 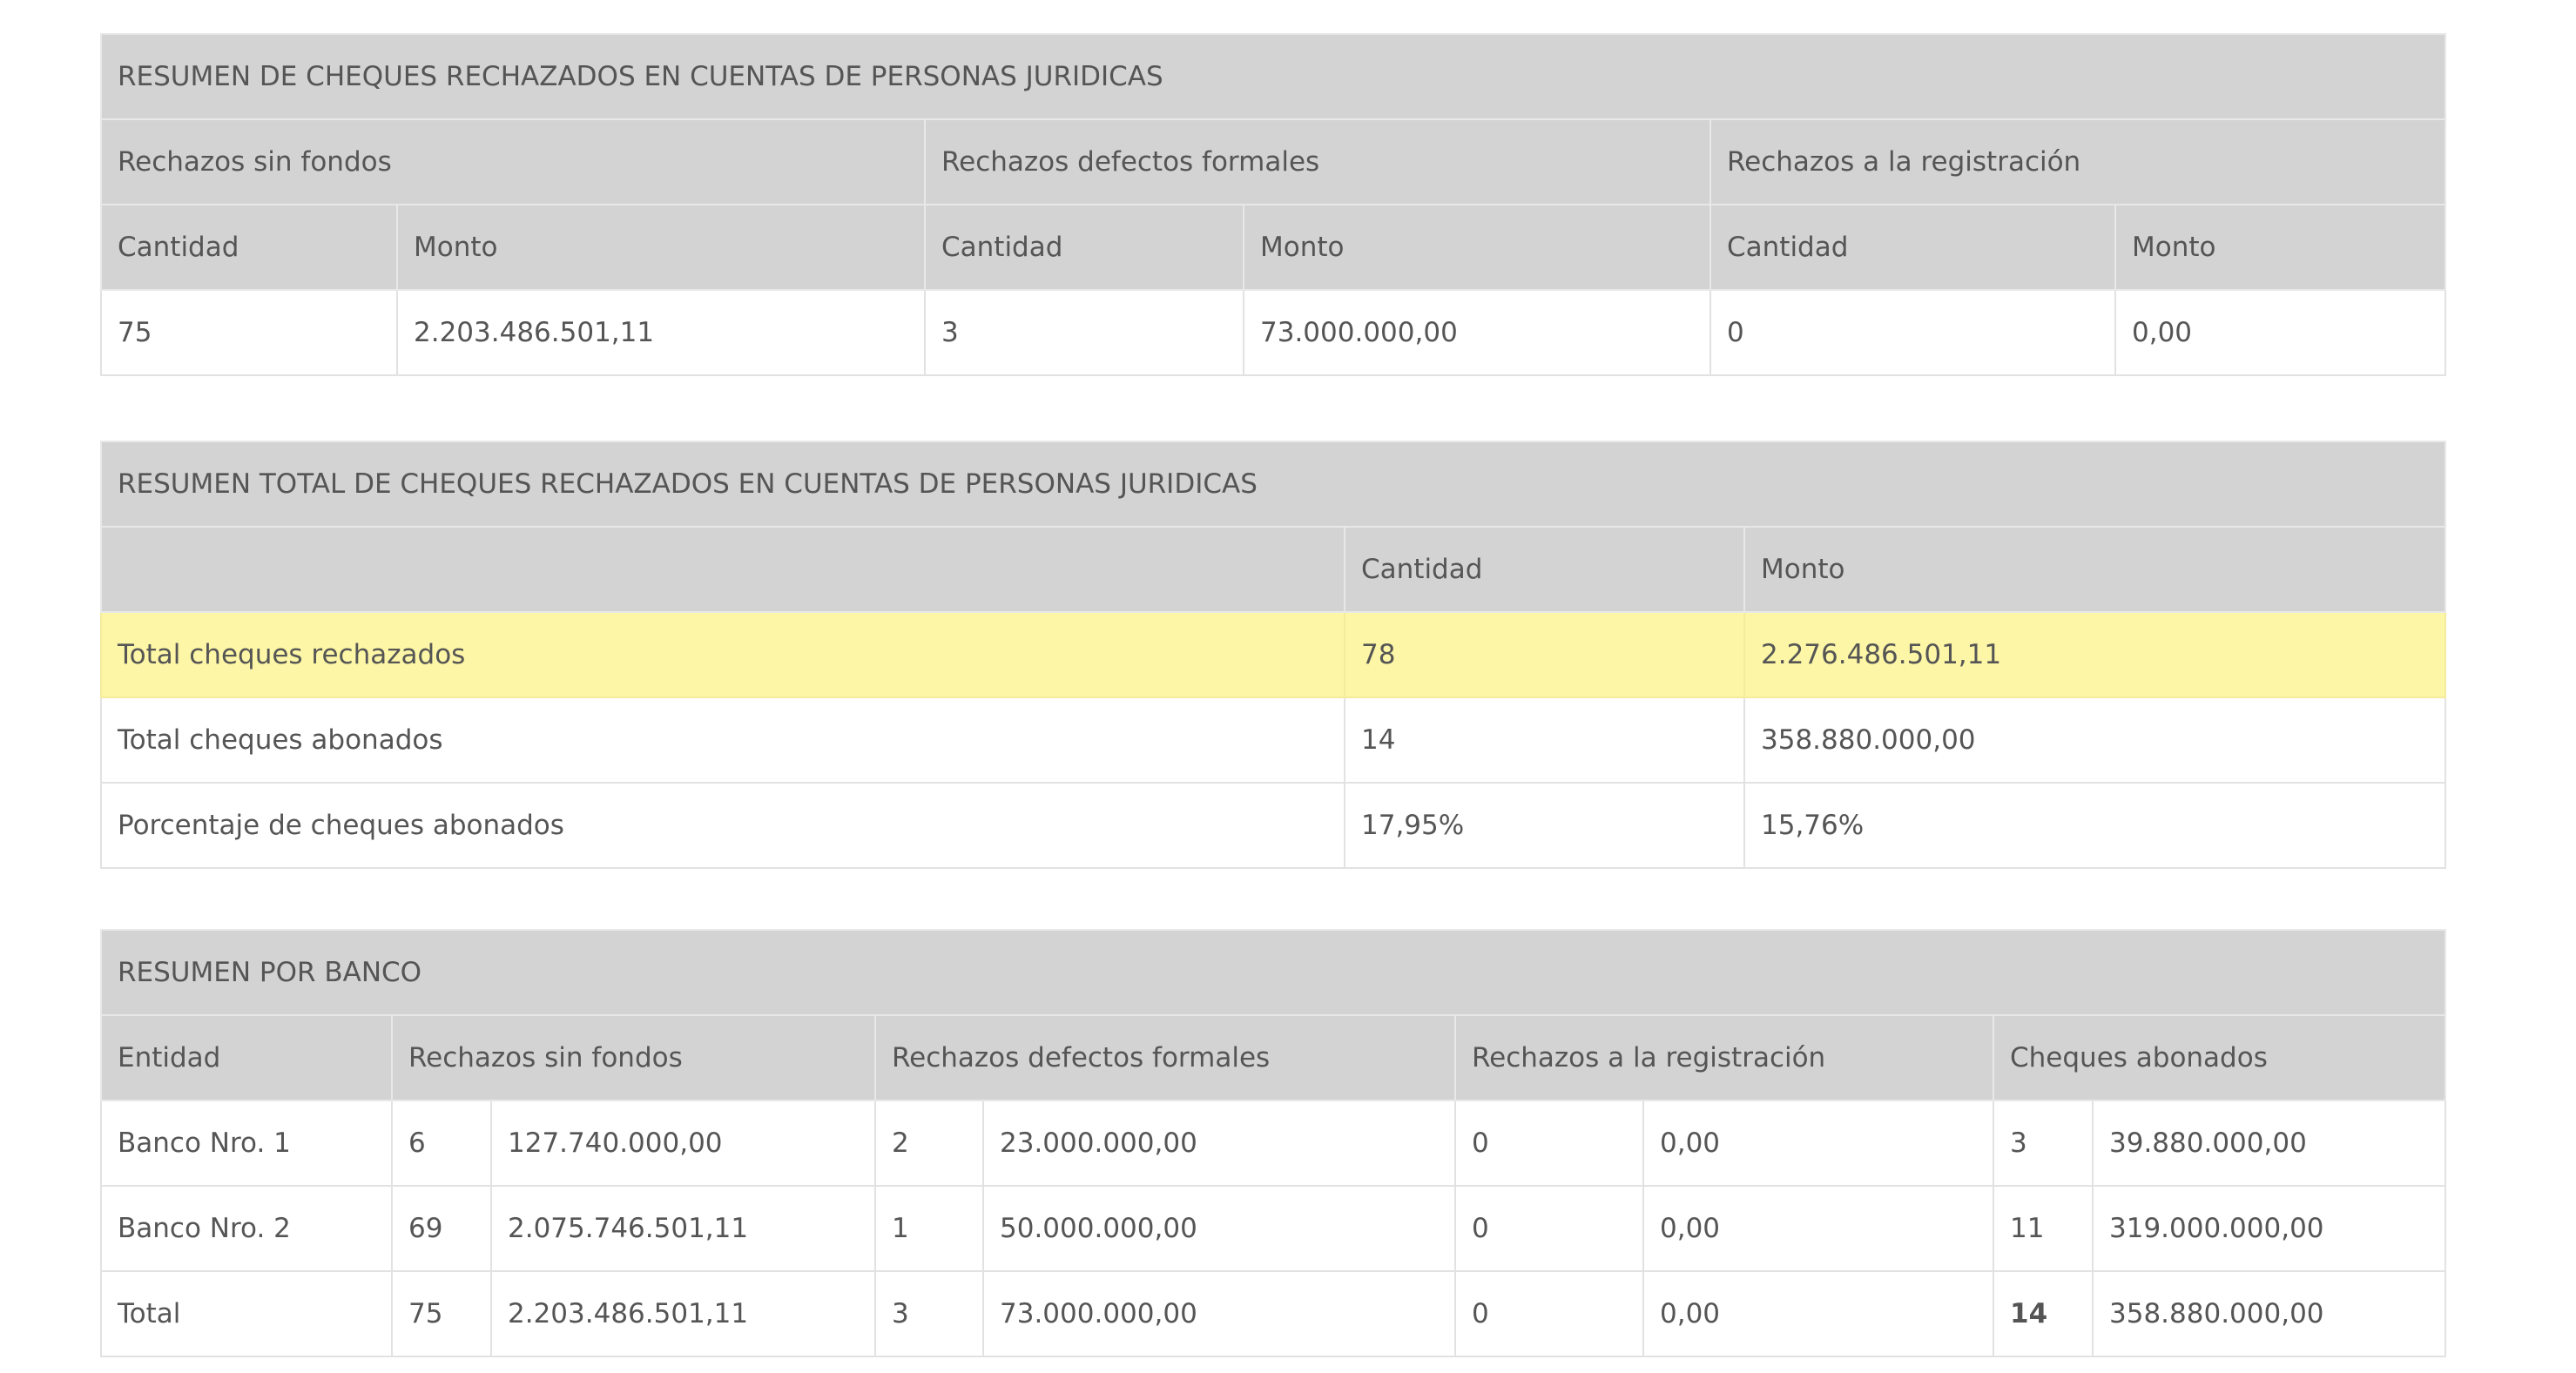 I want to click on column-header-sin-fondos: Rechazos sin fondos, so click(x=633, y=1057).